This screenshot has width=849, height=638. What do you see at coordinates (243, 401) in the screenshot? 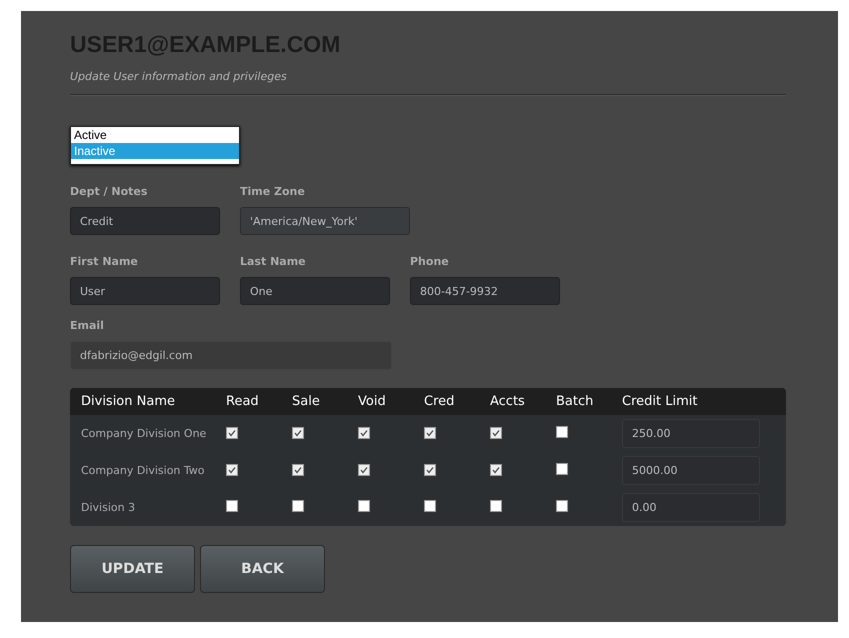
I see `column-header: Read` at bounding box center [243, 401].